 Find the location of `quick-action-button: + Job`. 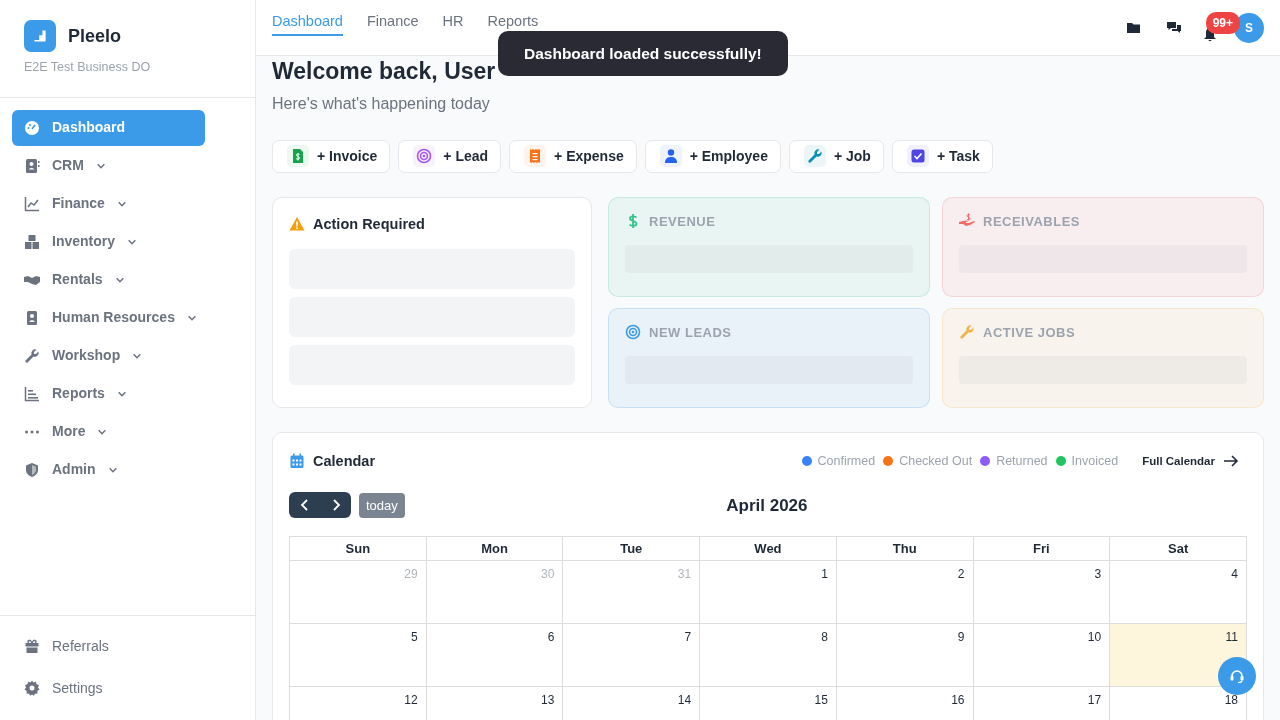

quick-action-button: + Job is located at coordinates (836, 156).